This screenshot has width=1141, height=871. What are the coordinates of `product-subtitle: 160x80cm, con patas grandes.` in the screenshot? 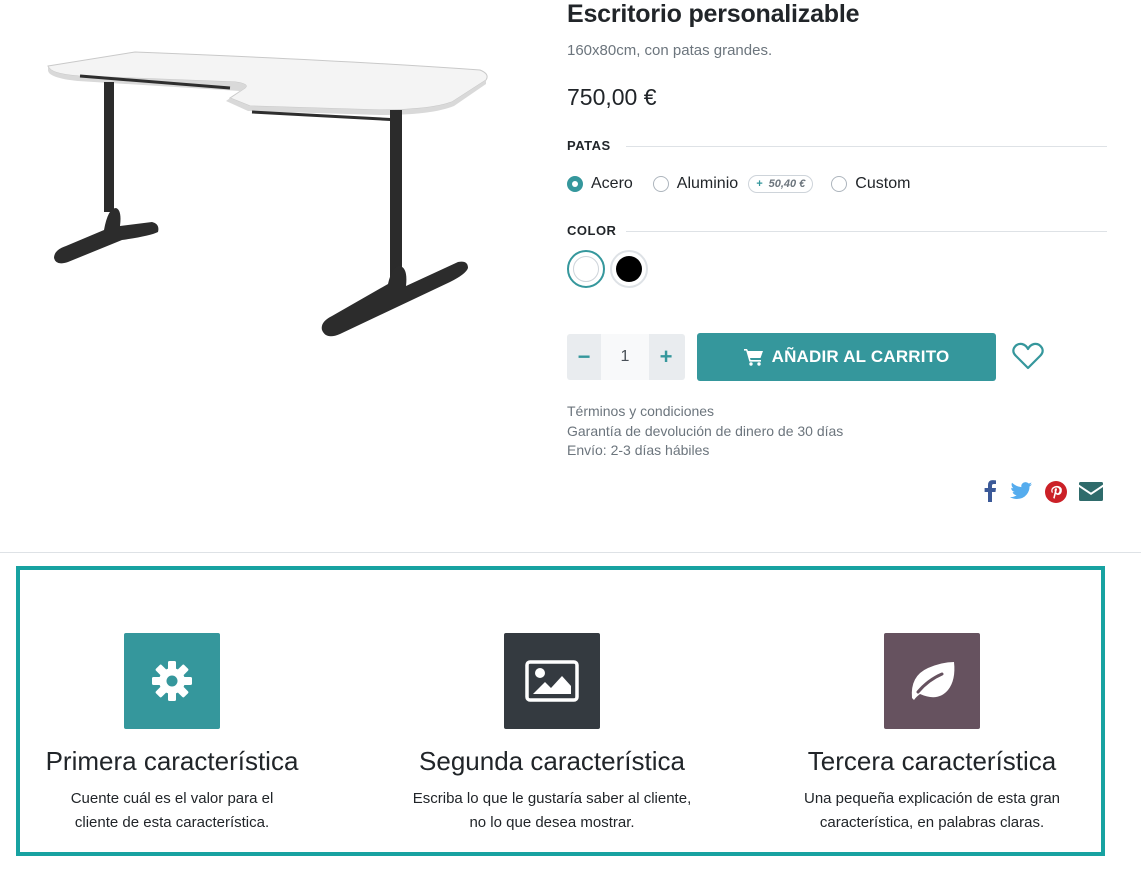 It's located at (670, 50).